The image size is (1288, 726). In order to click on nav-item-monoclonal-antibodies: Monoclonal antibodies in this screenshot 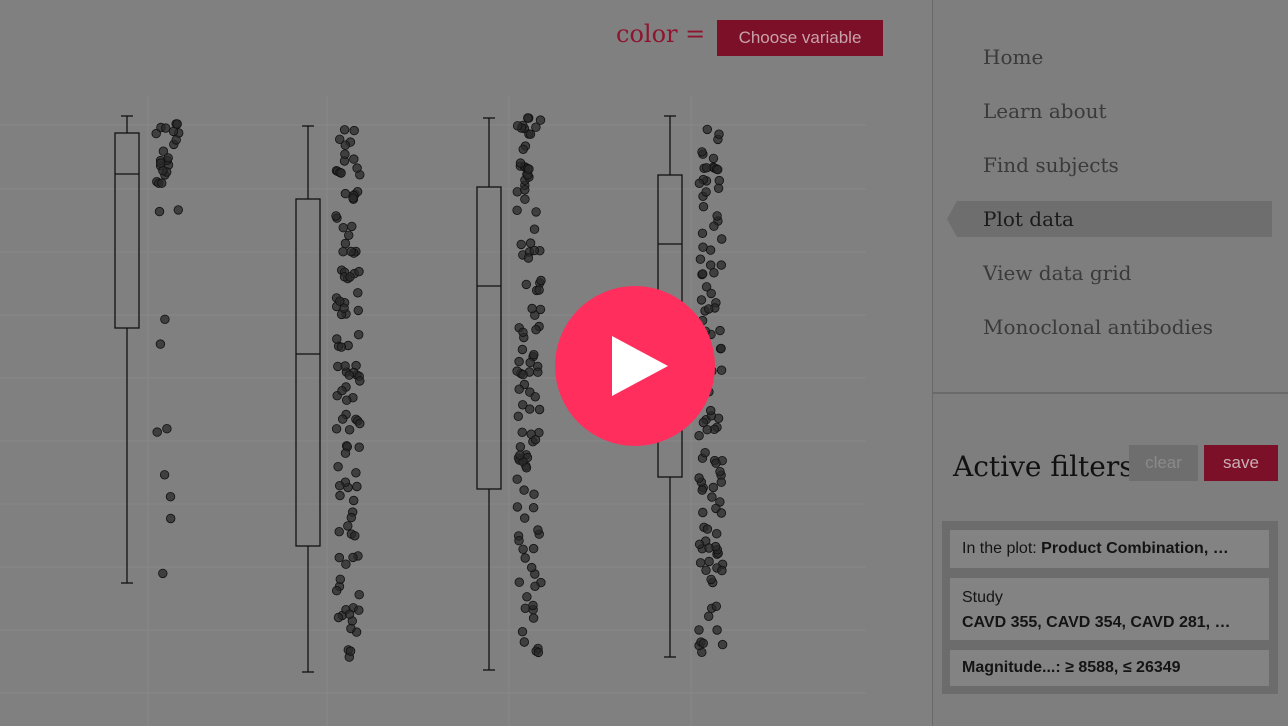, I will do `click(1110, 327)`.